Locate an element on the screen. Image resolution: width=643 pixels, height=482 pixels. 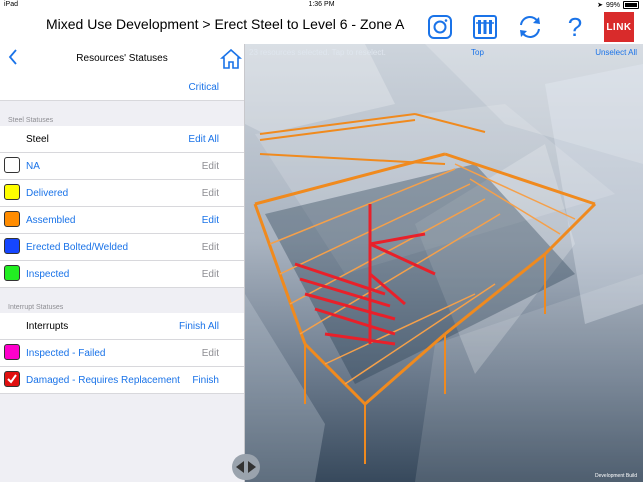
status-row-delivered: Delivered Edit is located at coordinates (122, 193).